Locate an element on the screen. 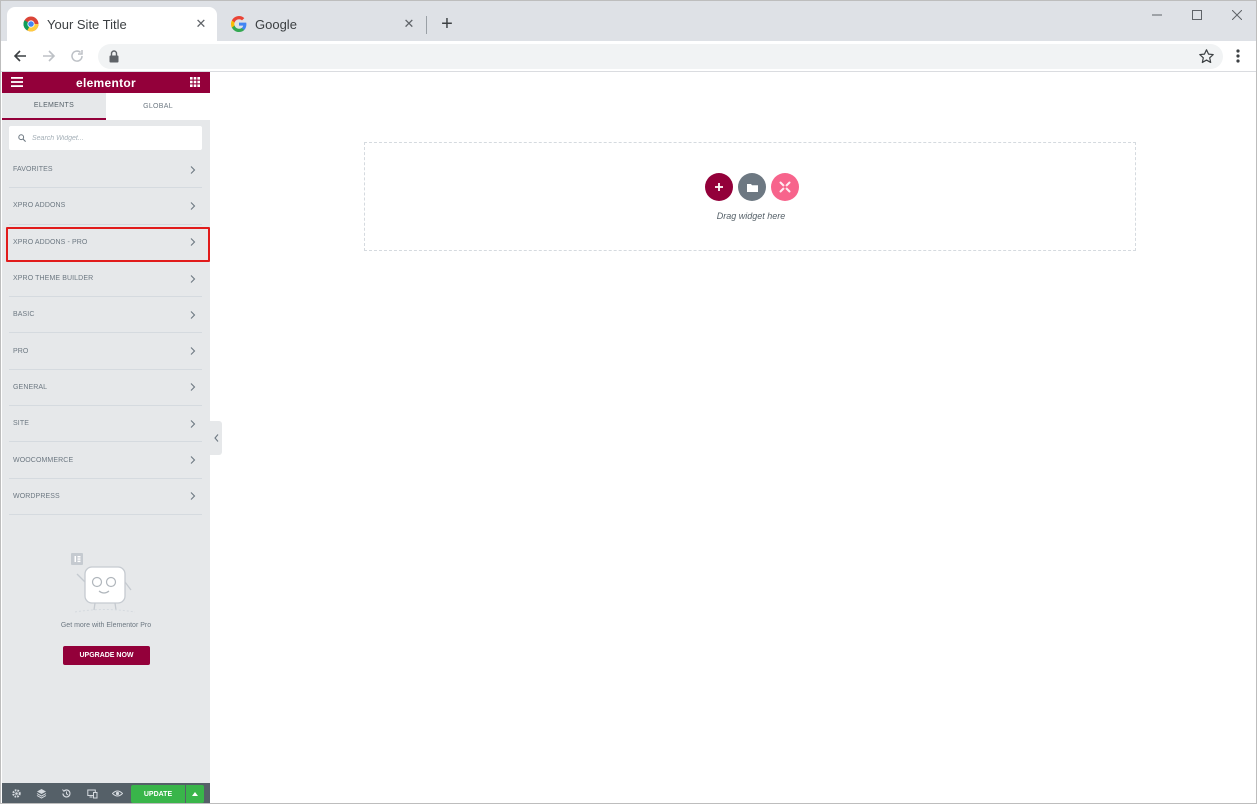  plus-icon is located at coordinates (719, 187).